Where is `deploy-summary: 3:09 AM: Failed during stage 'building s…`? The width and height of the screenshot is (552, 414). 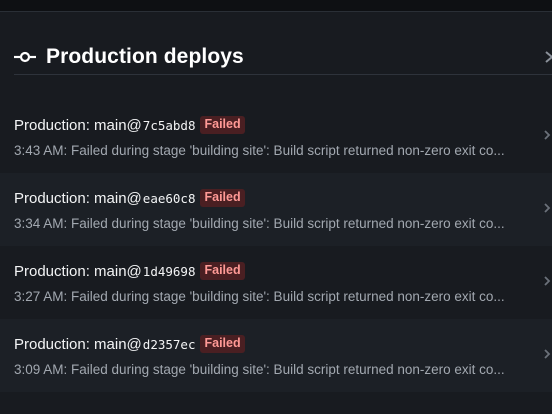 deploy-summary: 3:09 AM: Failed during stage 'building s… is located at coordinates (259, 369).